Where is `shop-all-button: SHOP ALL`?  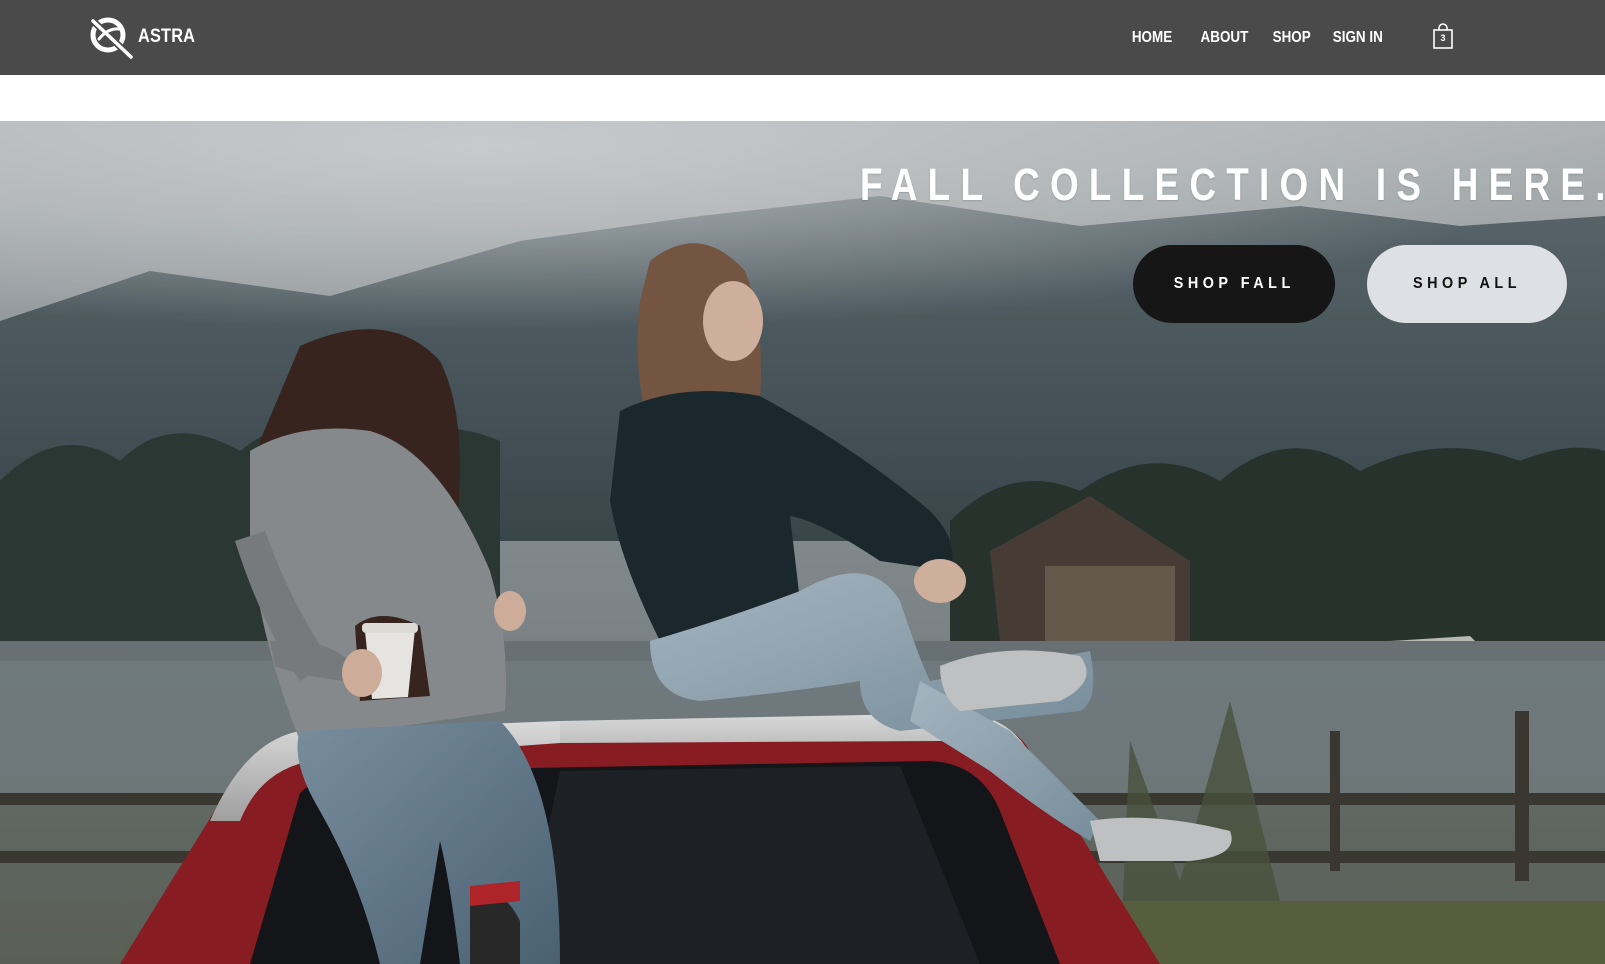
shop-all-button: SHOP ALL is located at coordinates (1467, 284).